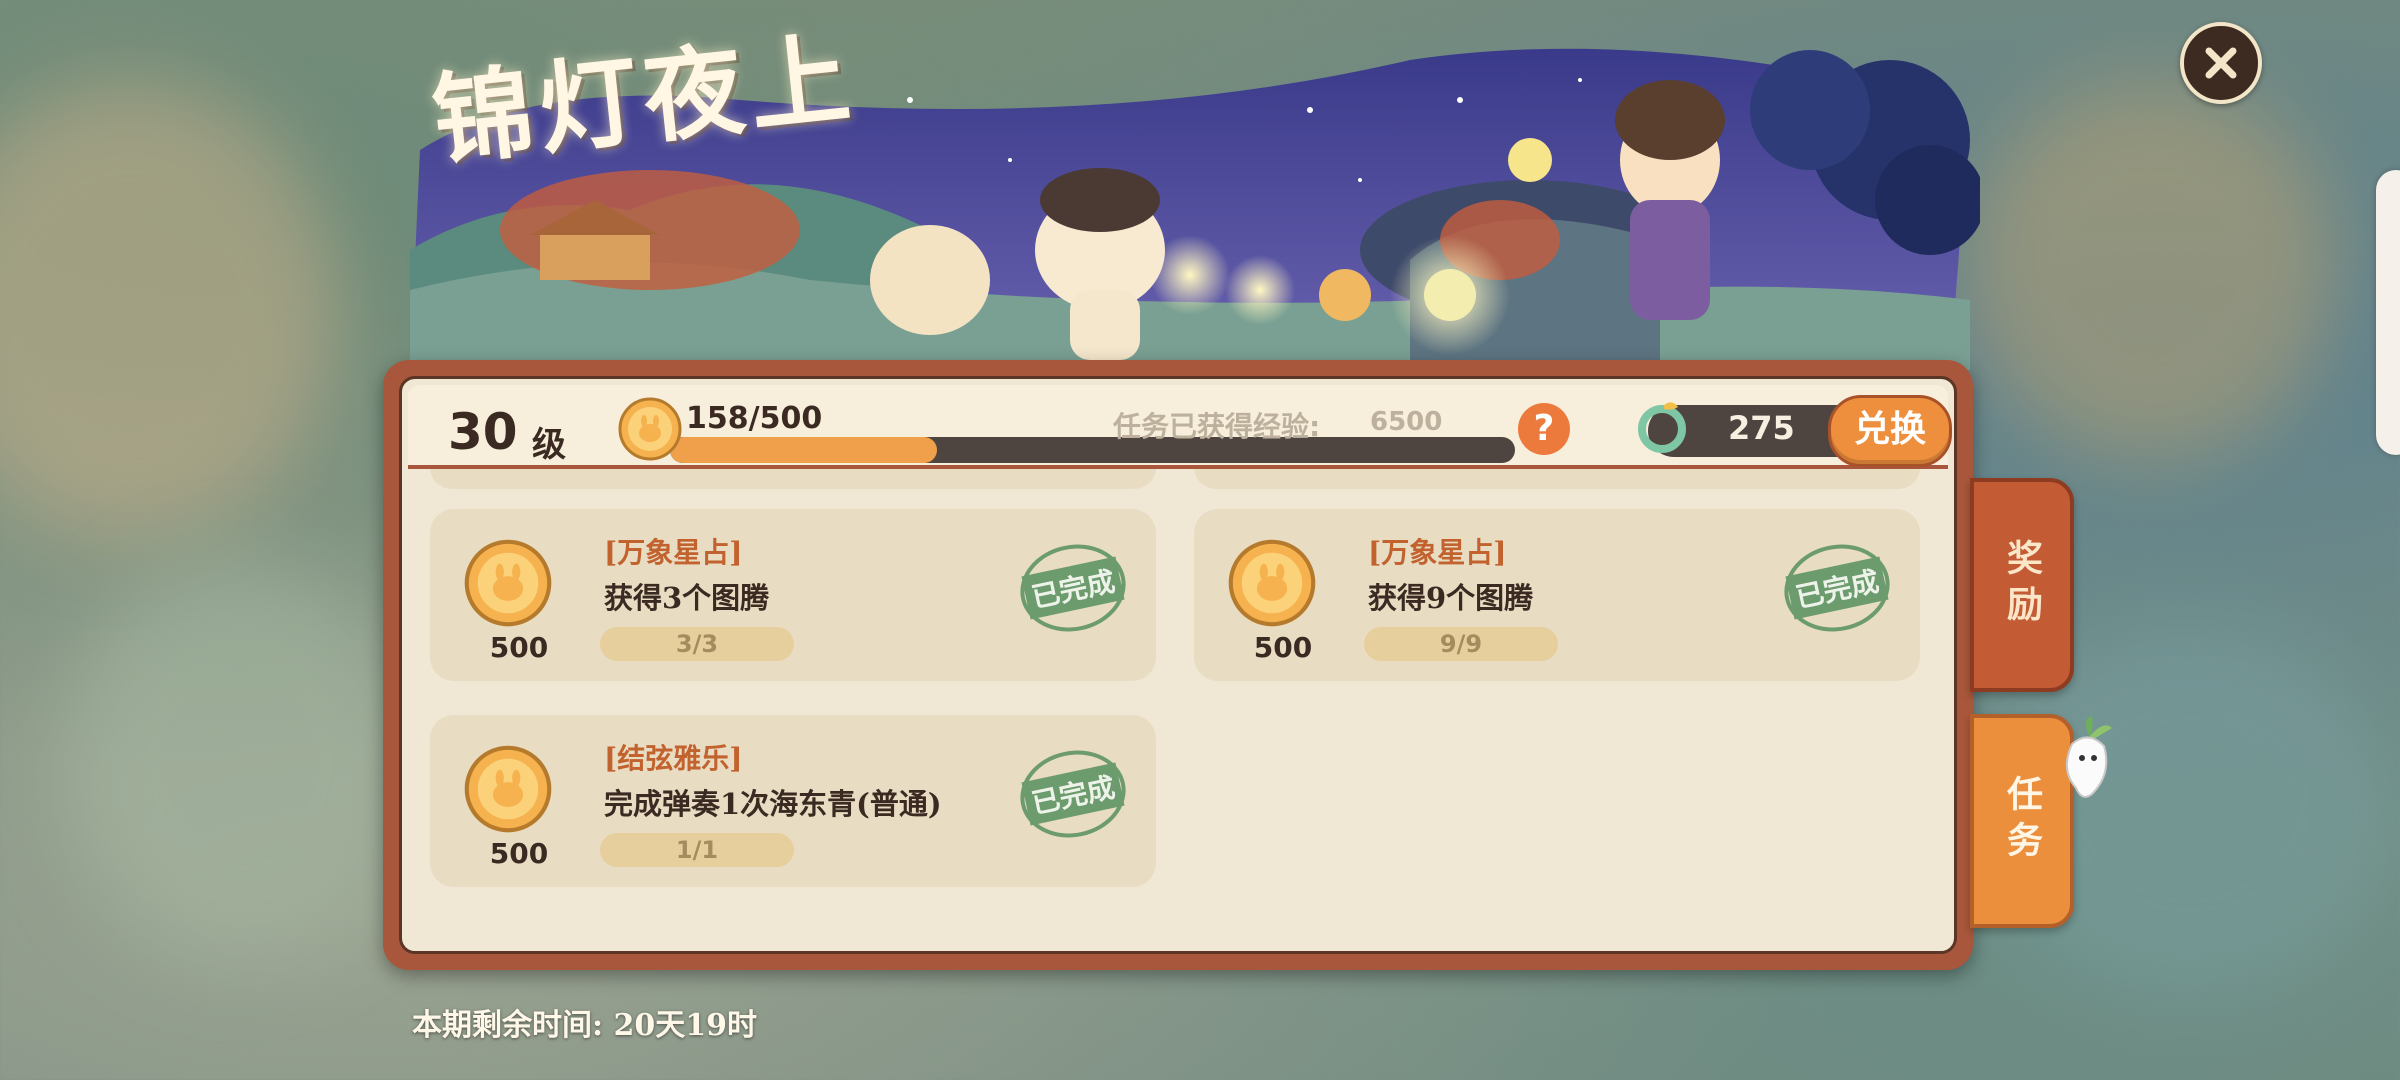 The height and width of the screenshot is (1080, 2400). I want to click on close-icon, so click(2221, 63).